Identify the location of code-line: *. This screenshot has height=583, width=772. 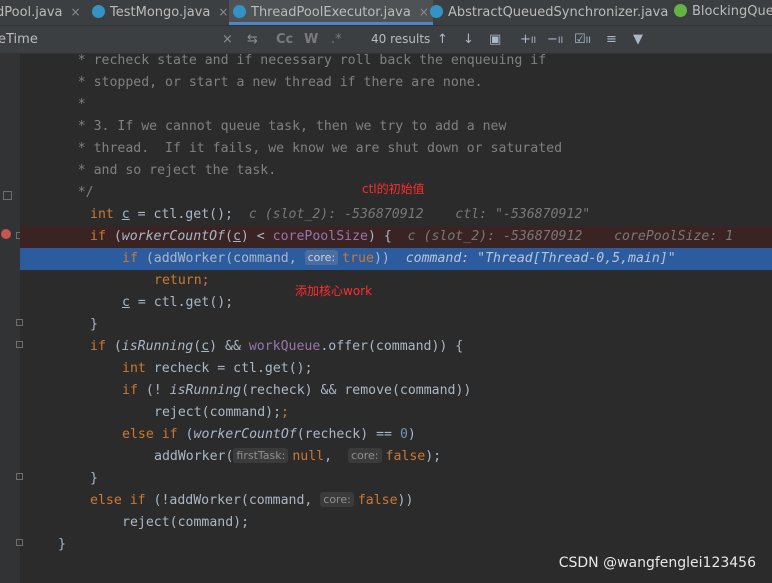
(62, 104).